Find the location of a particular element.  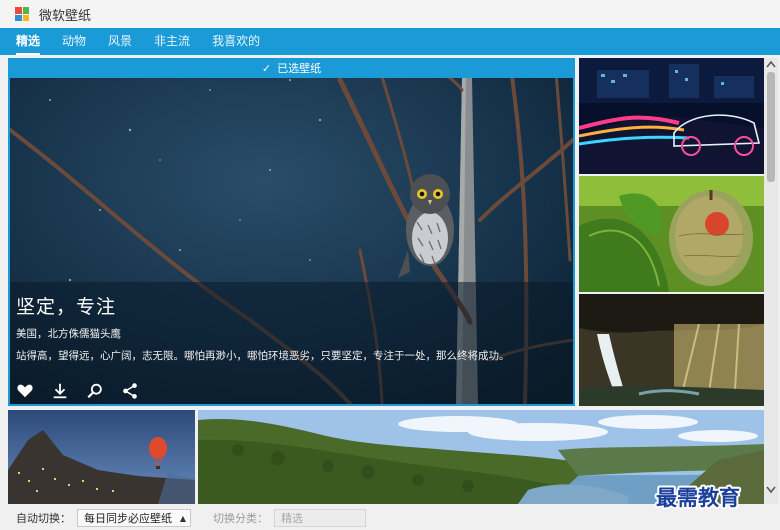

category-switch-value: 精选 is located at coordinates (292, 518).